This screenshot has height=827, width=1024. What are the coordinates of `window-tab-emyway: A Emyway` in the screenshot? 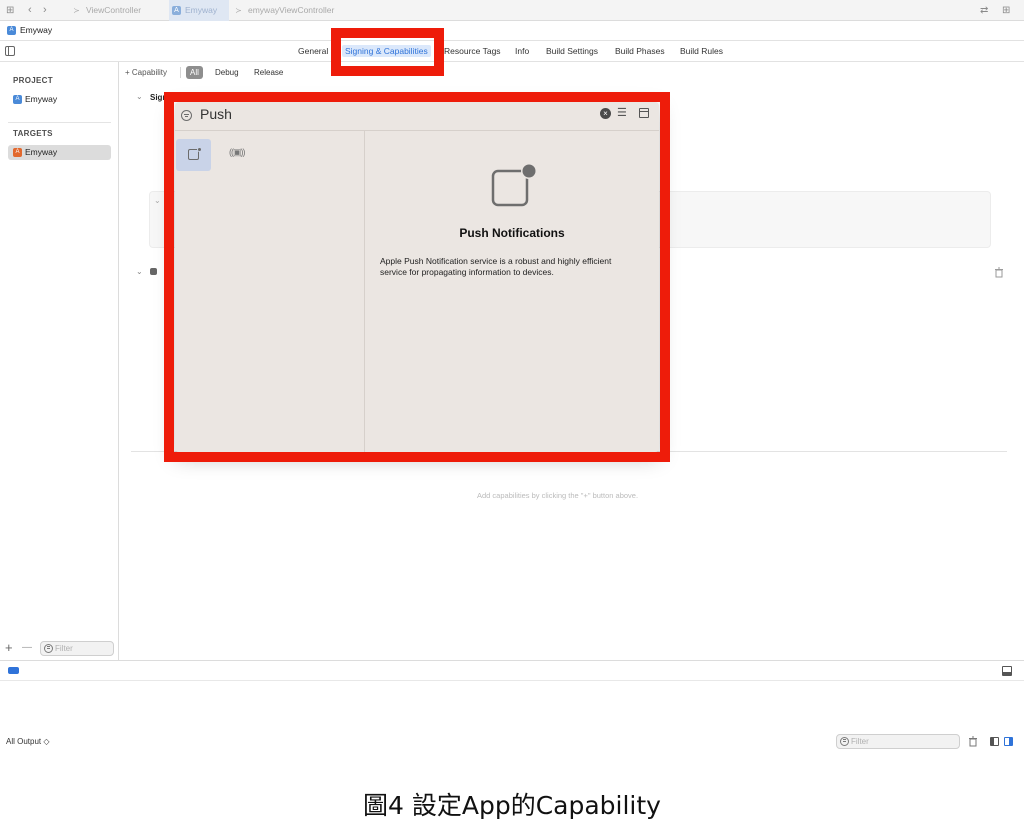 It's located at (199, 10).